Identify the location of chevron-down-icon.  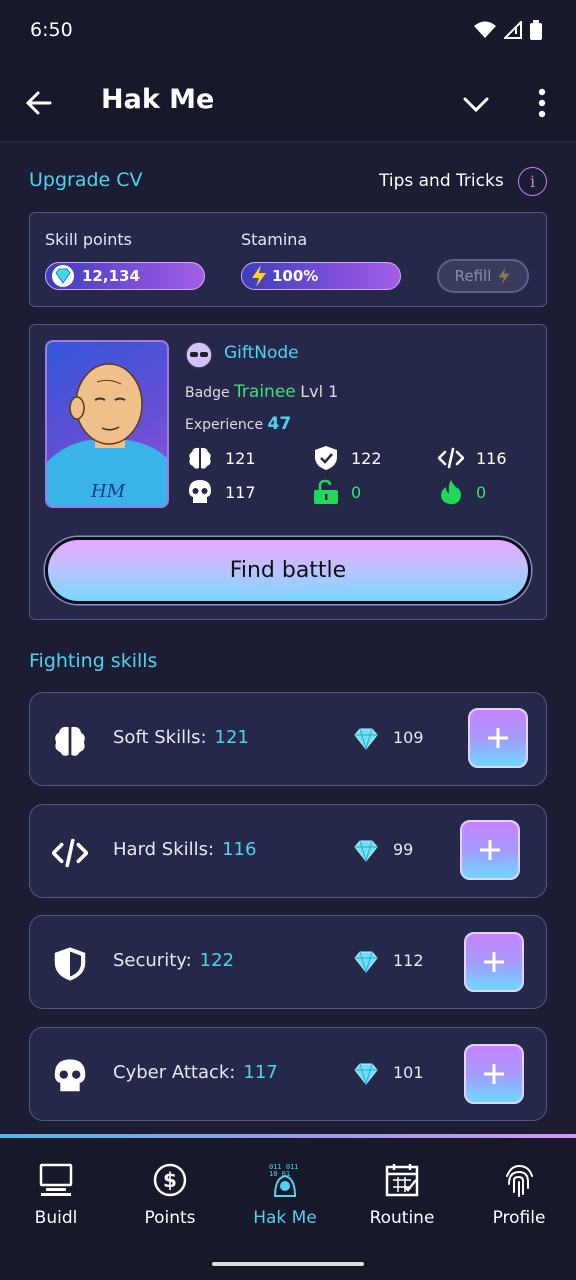
(476, 104).